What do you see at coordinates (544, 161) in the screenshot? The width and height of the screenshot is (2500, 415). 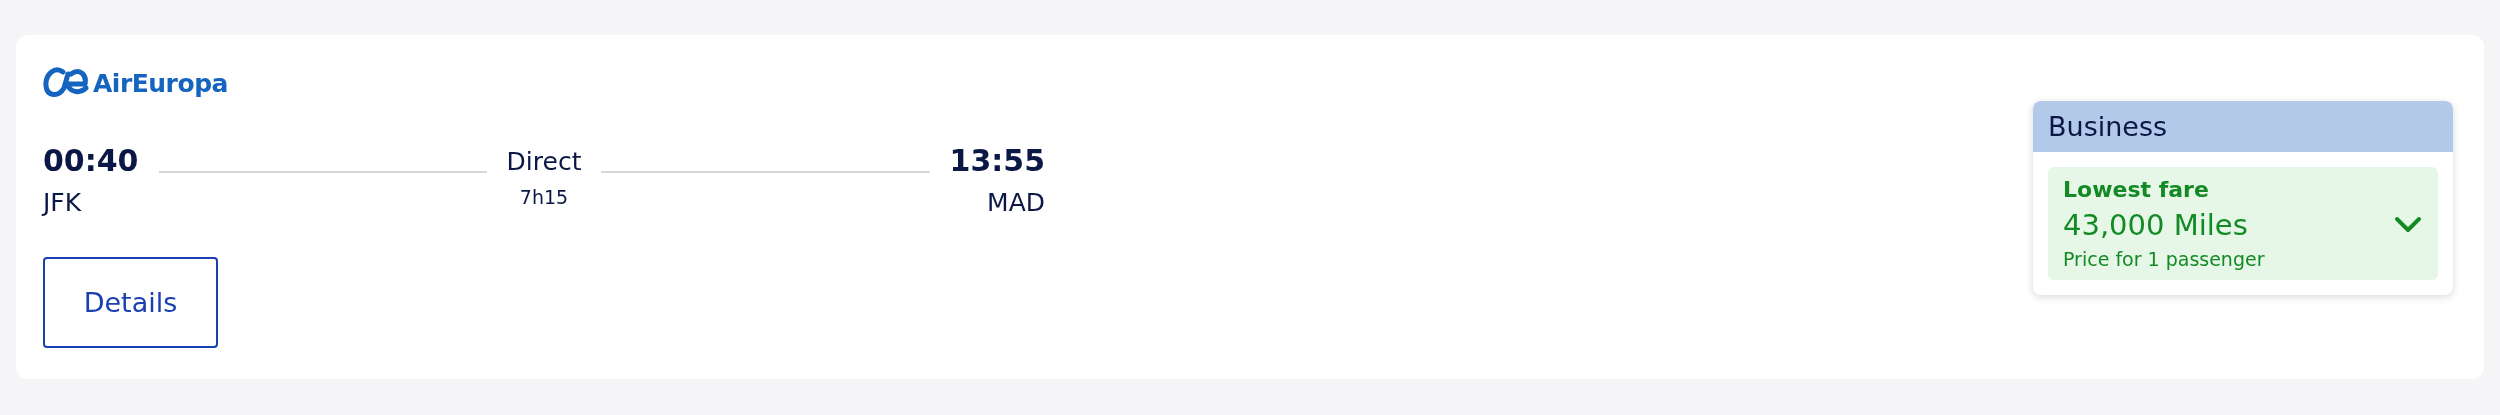 I see `stops-label: Direct` at bounding box center [544, 161].